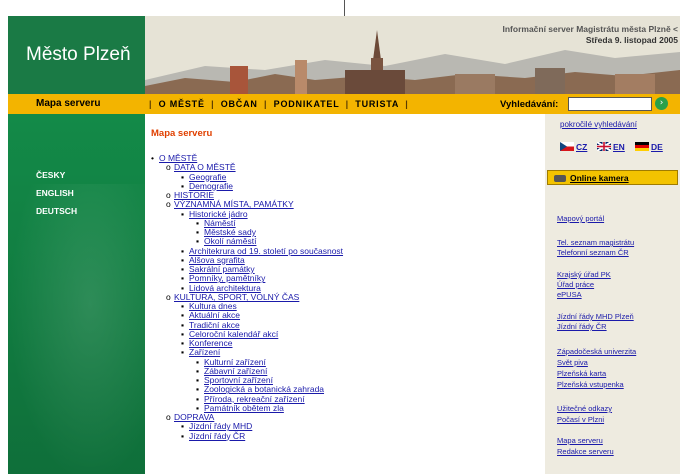 This screenshot has width=680, height=474. Describe the element at coordinates (580, 218) in the screenshot. I see `right-link: Mapový portál` at that location.